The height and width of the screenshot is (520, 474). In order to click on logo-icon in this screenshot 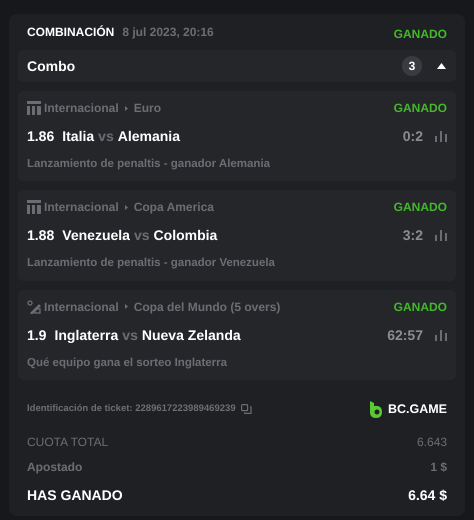, I will do `click(375, 409)`.